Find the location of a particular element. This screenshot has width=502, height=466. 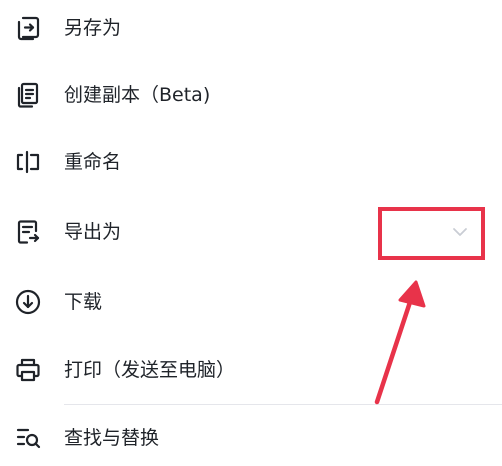

menu-item-create-copy: 创建副本（Beta) is located at coordinates (251, 95).